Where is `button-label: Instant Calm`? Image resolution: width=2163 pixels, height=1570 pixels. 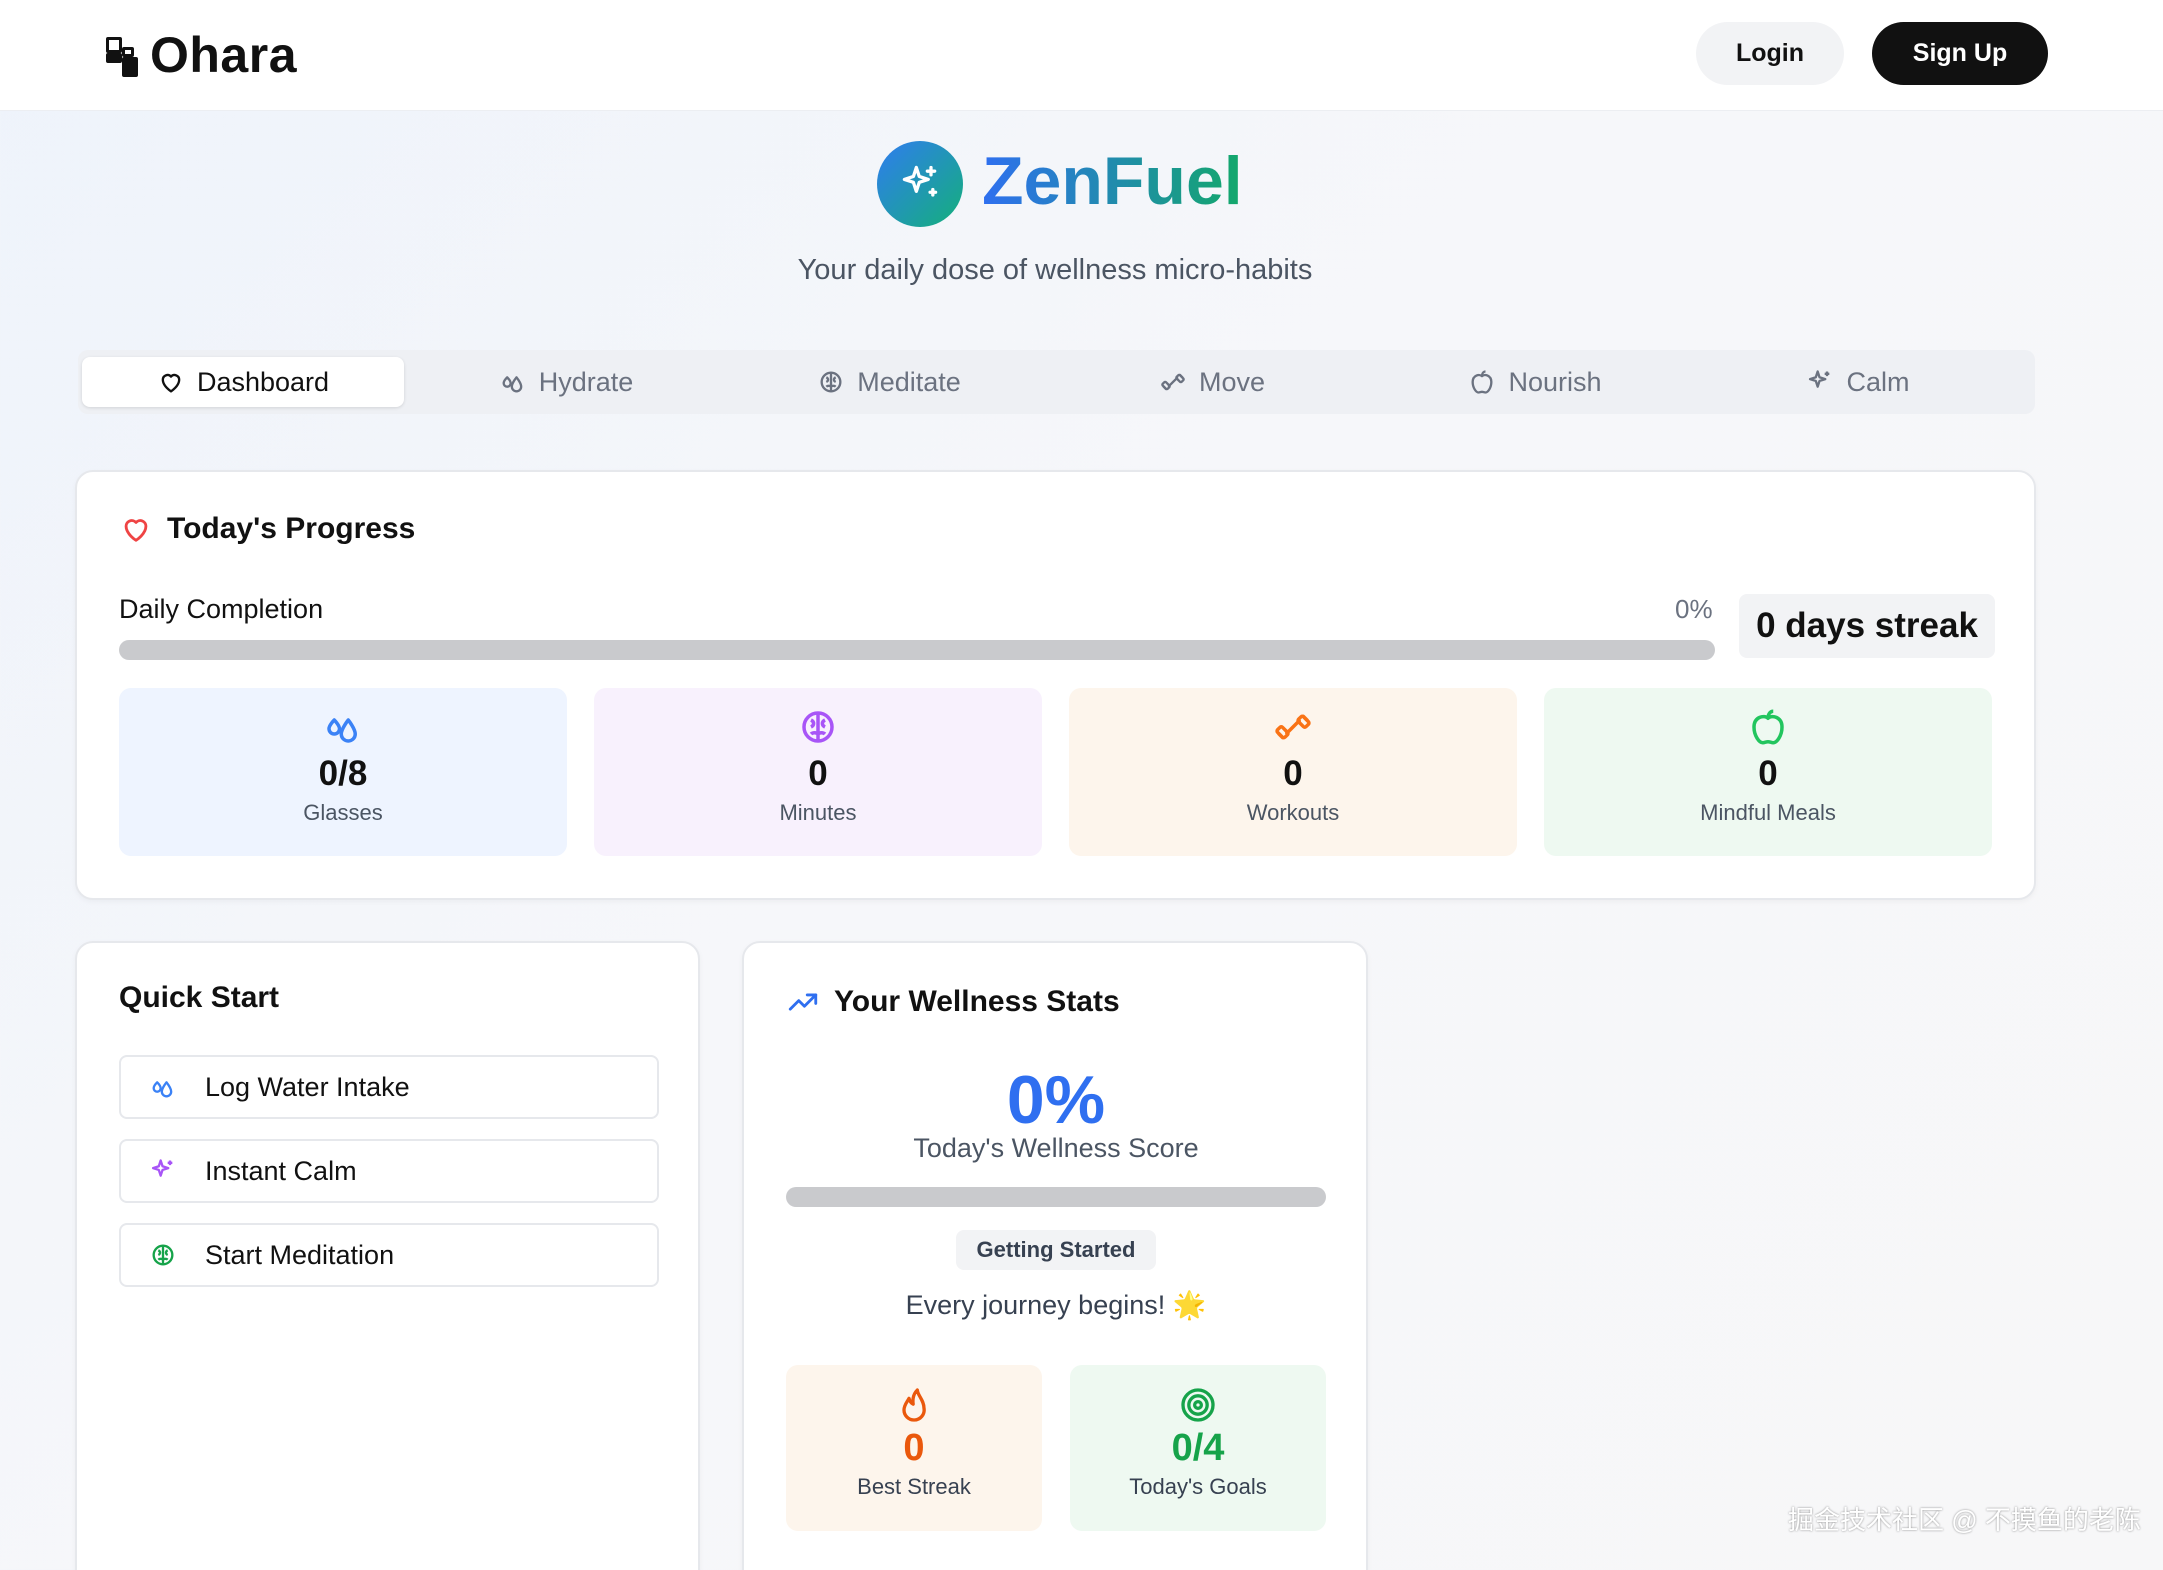
button-label: Instant Calm is located at coordinates (281, 1170).